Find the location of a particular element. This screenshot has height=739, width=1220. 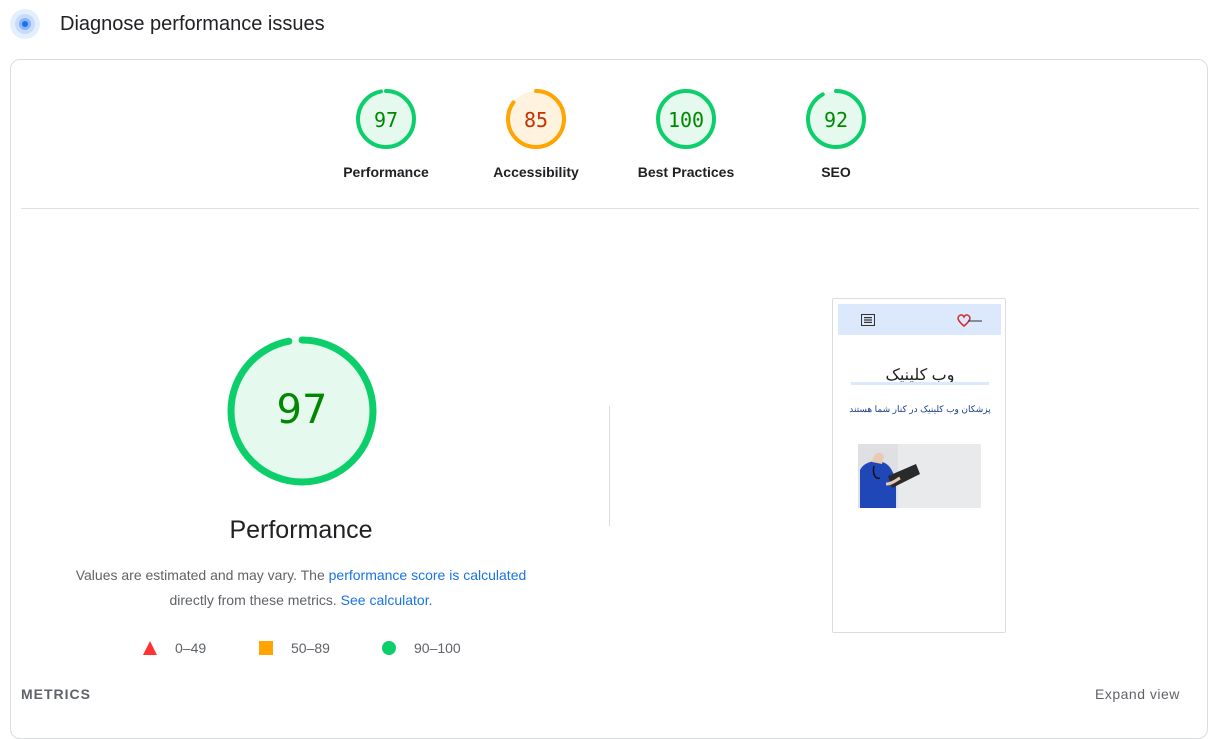

screenshot-title-underline is located at coordinates (920, 383).